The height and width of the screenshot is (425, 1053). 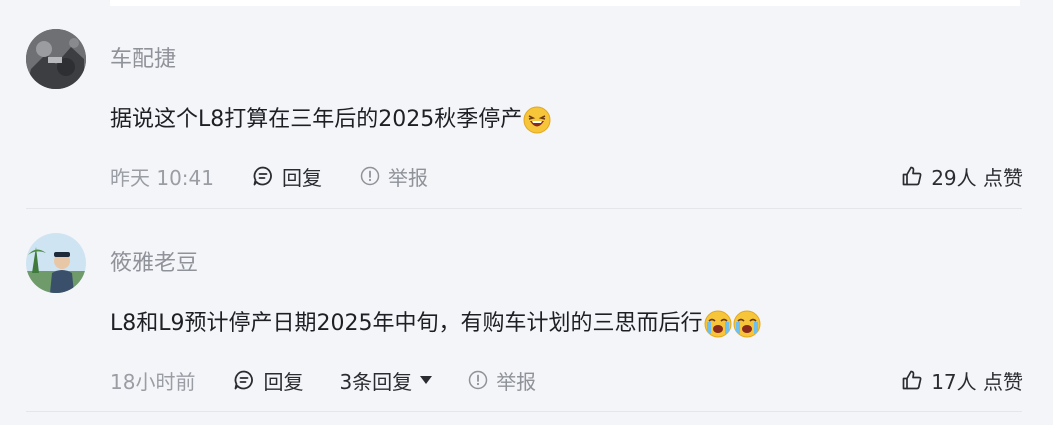 I want to click on like-button: 17人 点赞, so click(x=962, y=380).